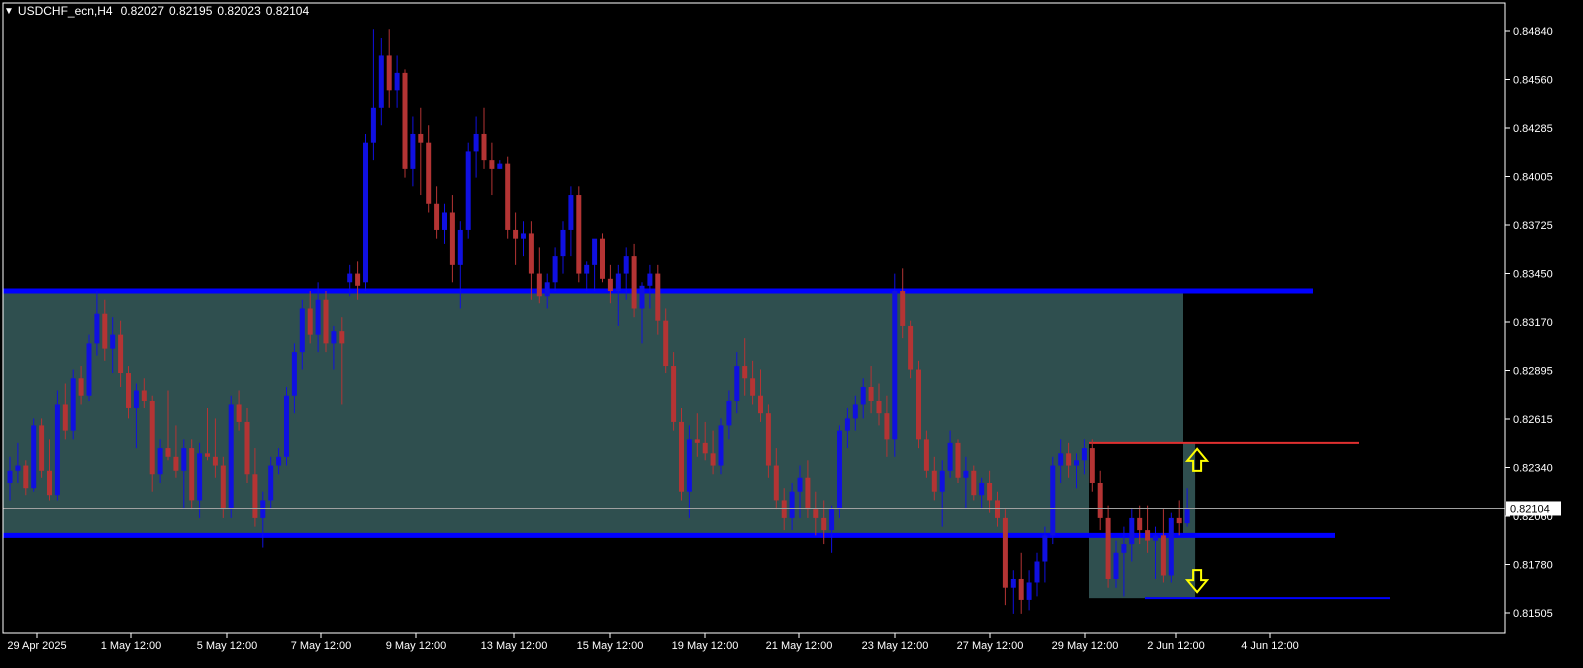 The height and width of the screenshot is (668, 1583). Describe the element at coordinates (514, 646) in the screenshot. I see `x-tick-label: 13 May 12:00` at that location.